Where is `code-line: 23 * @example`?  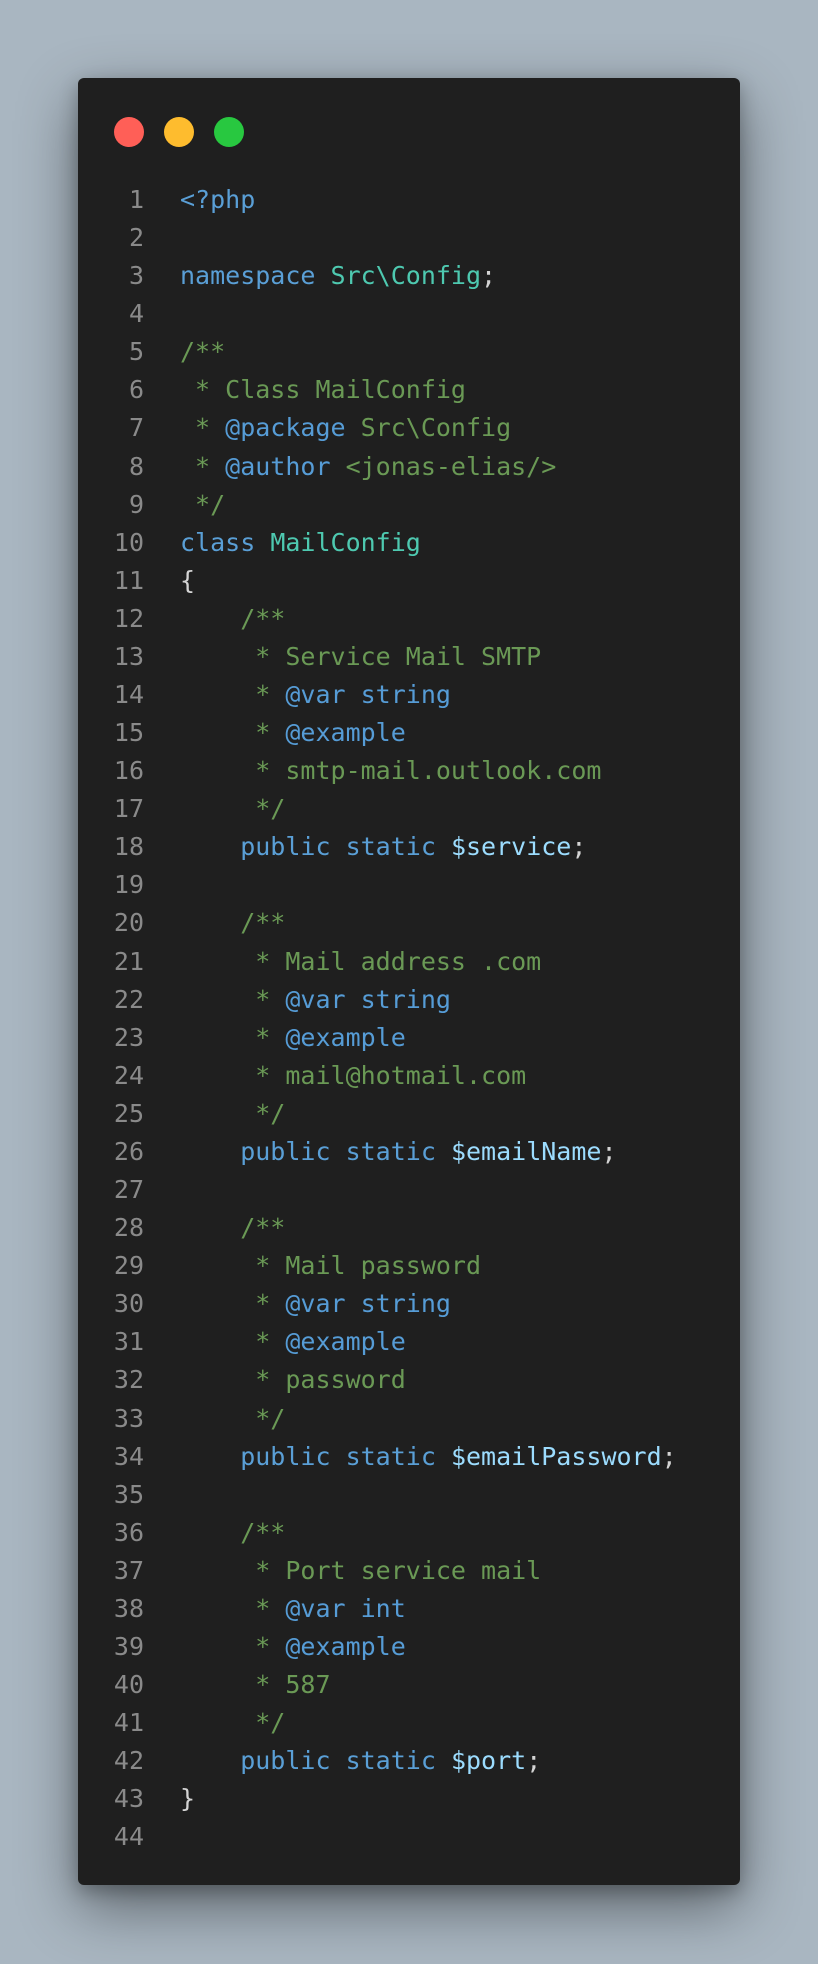 code-line: 23 * @example is located at coordinates (409, 1038).